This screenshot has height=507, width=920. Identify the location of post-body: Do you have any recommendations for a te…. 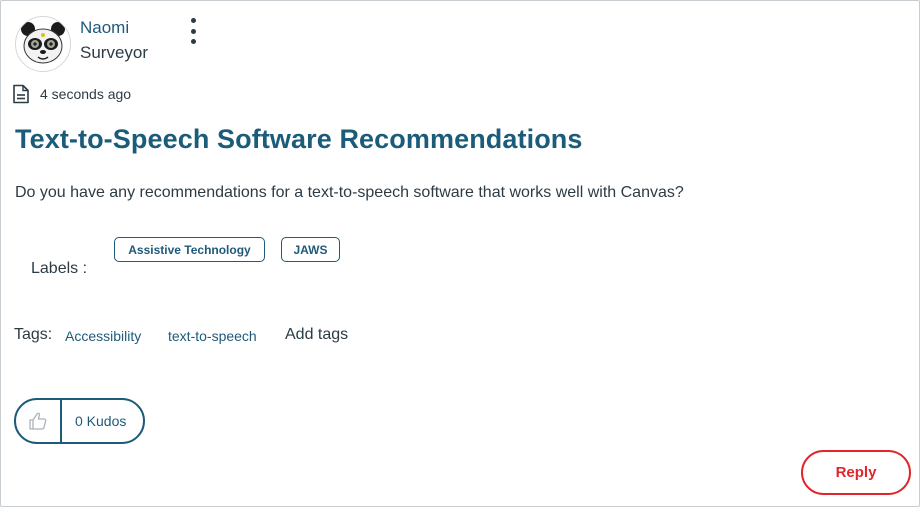
(349, 192).